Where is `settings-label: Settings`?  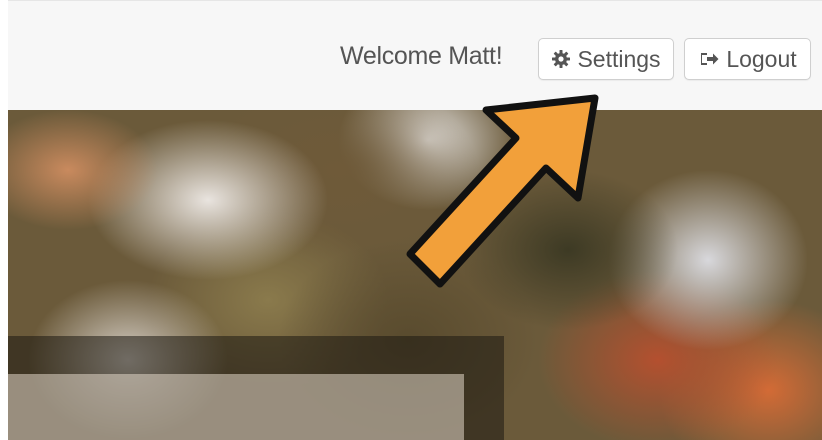
settings-label: Settings is located at coordinates (619, 58).